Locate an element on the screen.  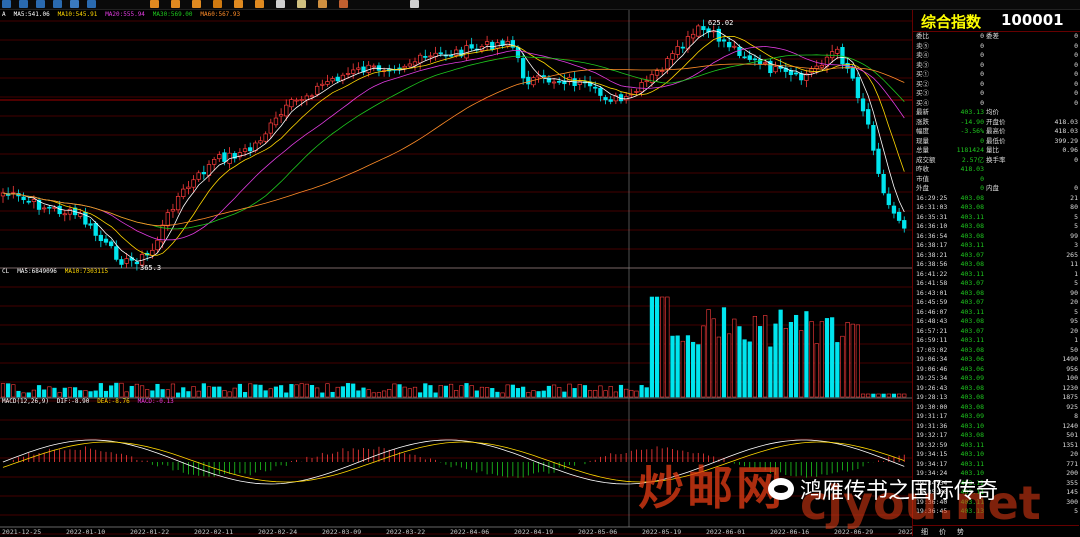
macd-legend-item: DIF:-8.90 is located at coordinates (73, 401).